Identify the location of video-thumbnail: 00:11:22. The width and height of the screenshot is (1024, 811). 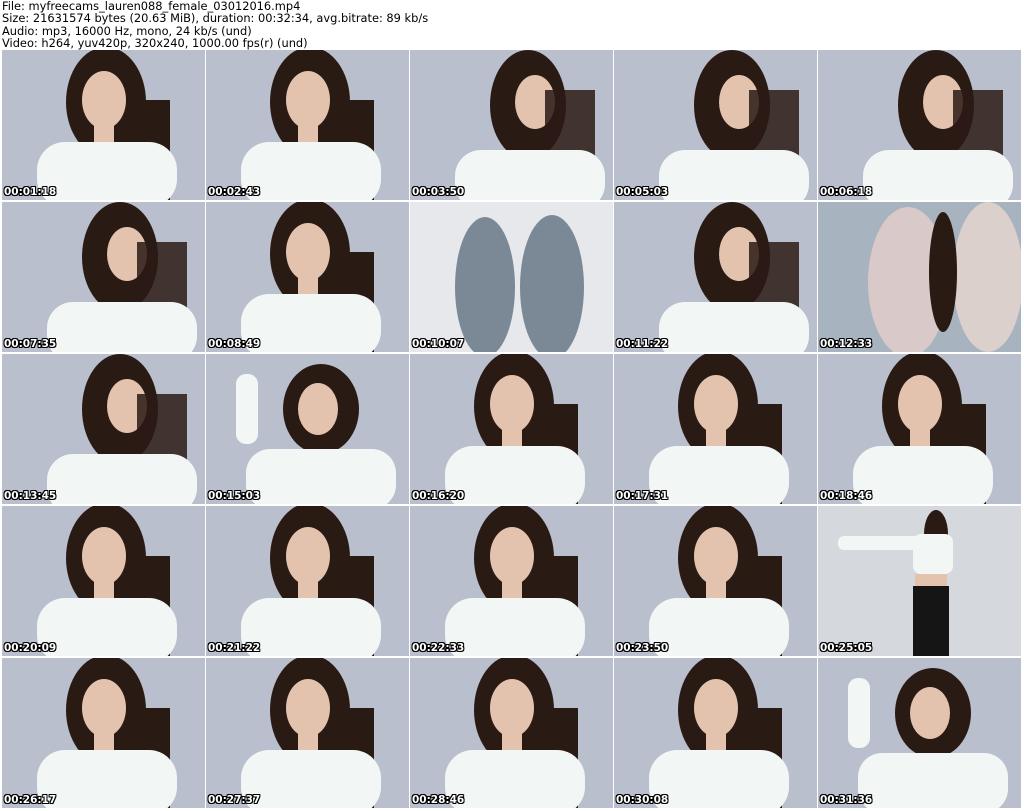
(715, 277).